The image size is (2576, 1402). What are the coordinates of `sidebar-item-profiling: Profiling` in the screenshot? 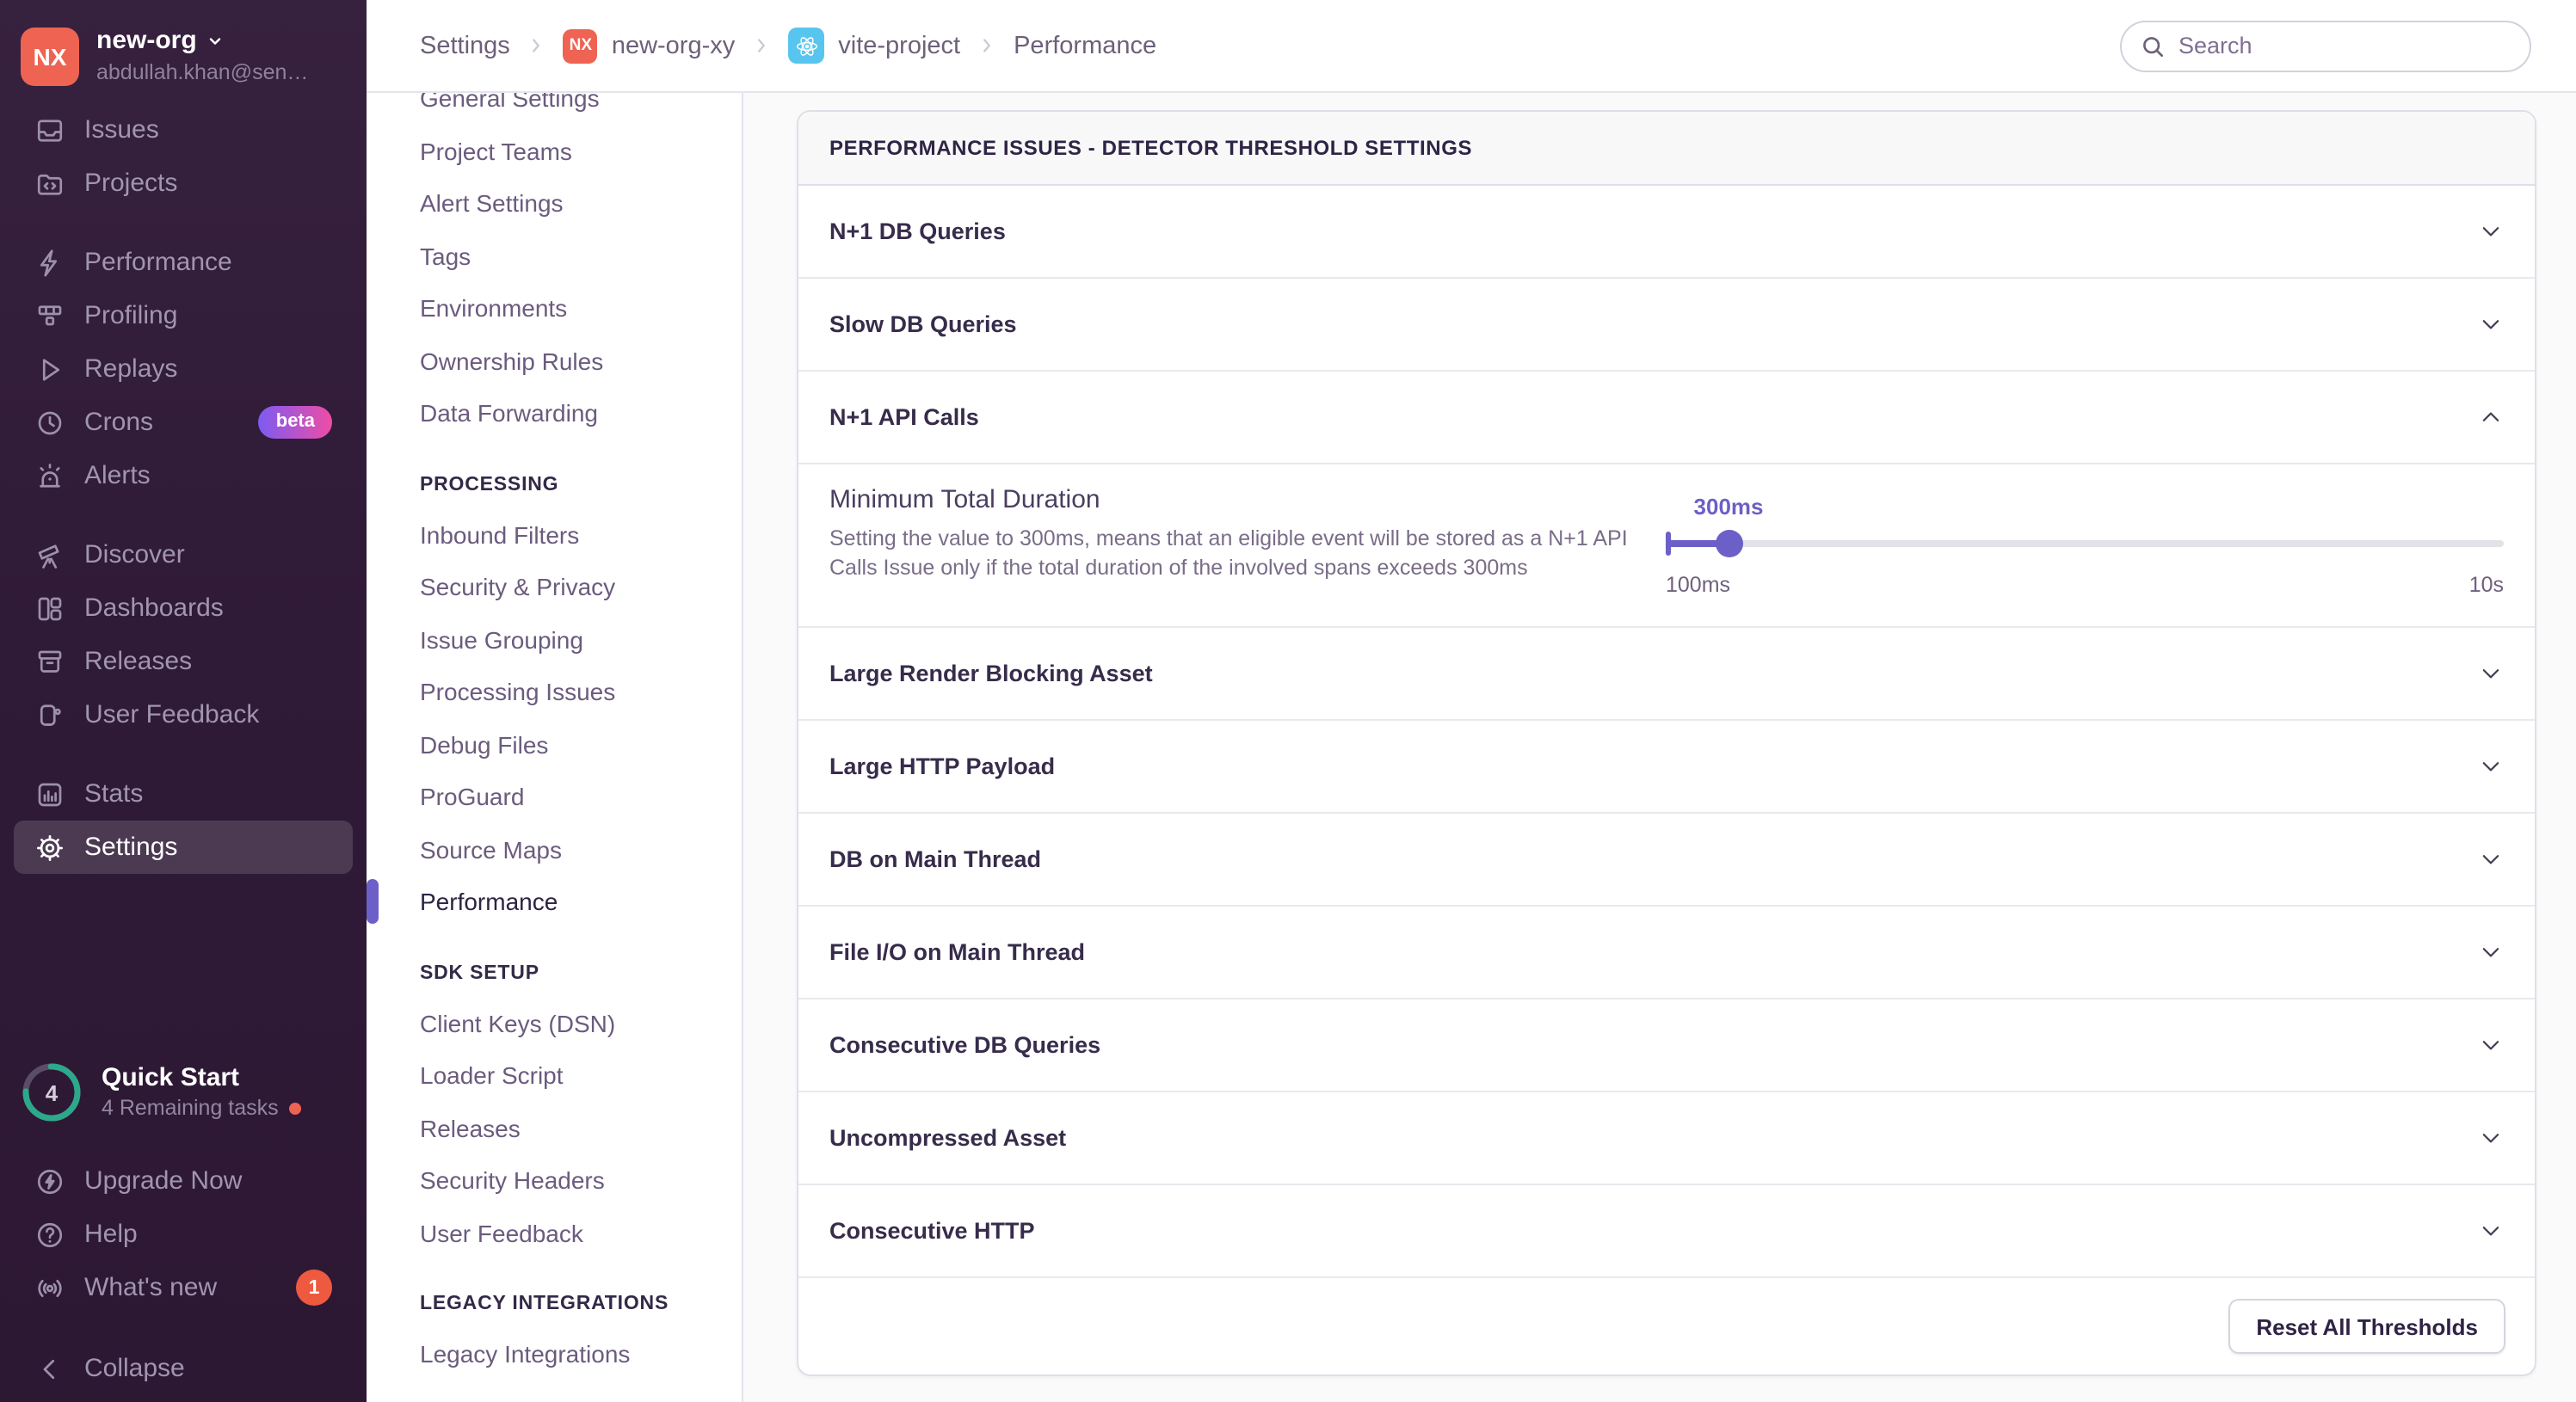 It's located at (183, 315).